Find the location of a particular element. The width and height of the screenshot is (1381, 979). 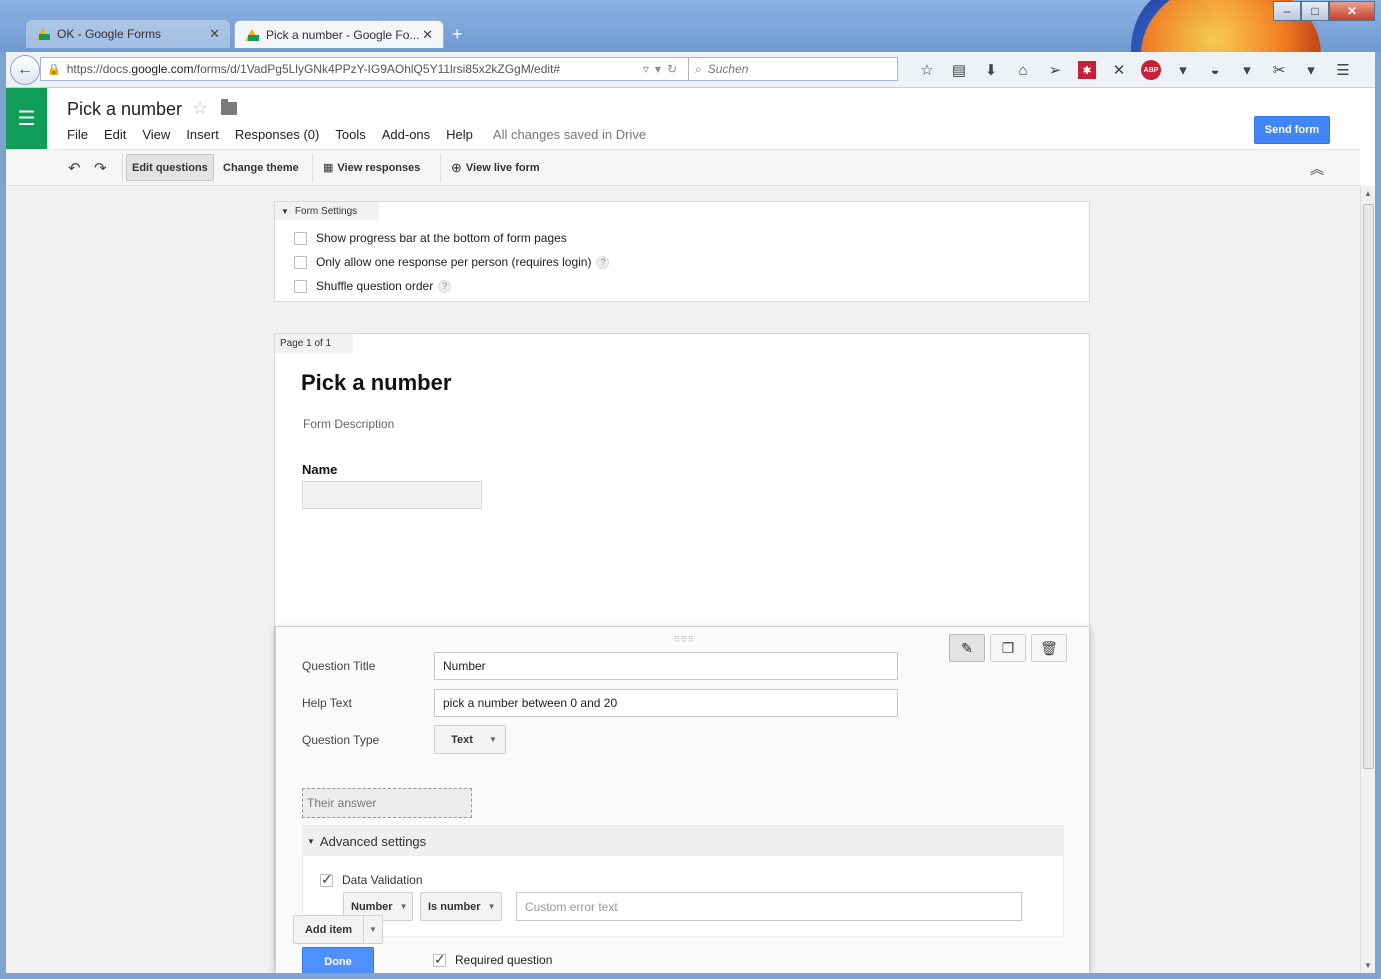

menu-view: View is located at coordinates (156, 134).